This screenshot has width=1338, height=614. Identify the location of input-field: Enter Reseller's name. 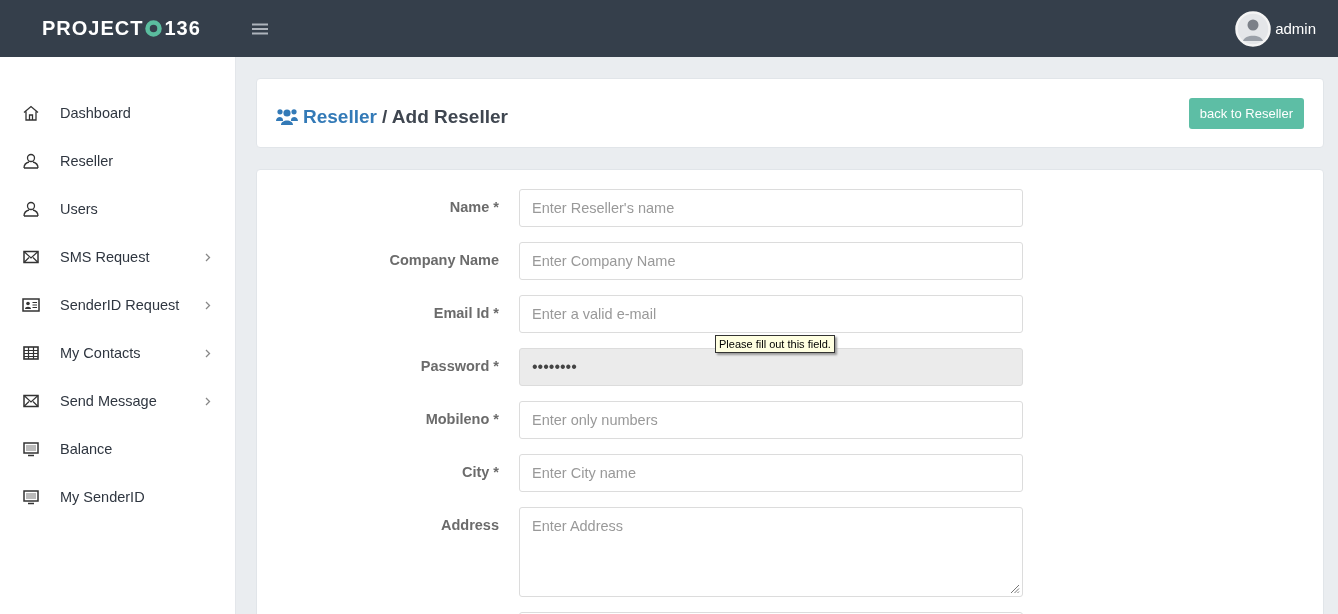
(771, 208).